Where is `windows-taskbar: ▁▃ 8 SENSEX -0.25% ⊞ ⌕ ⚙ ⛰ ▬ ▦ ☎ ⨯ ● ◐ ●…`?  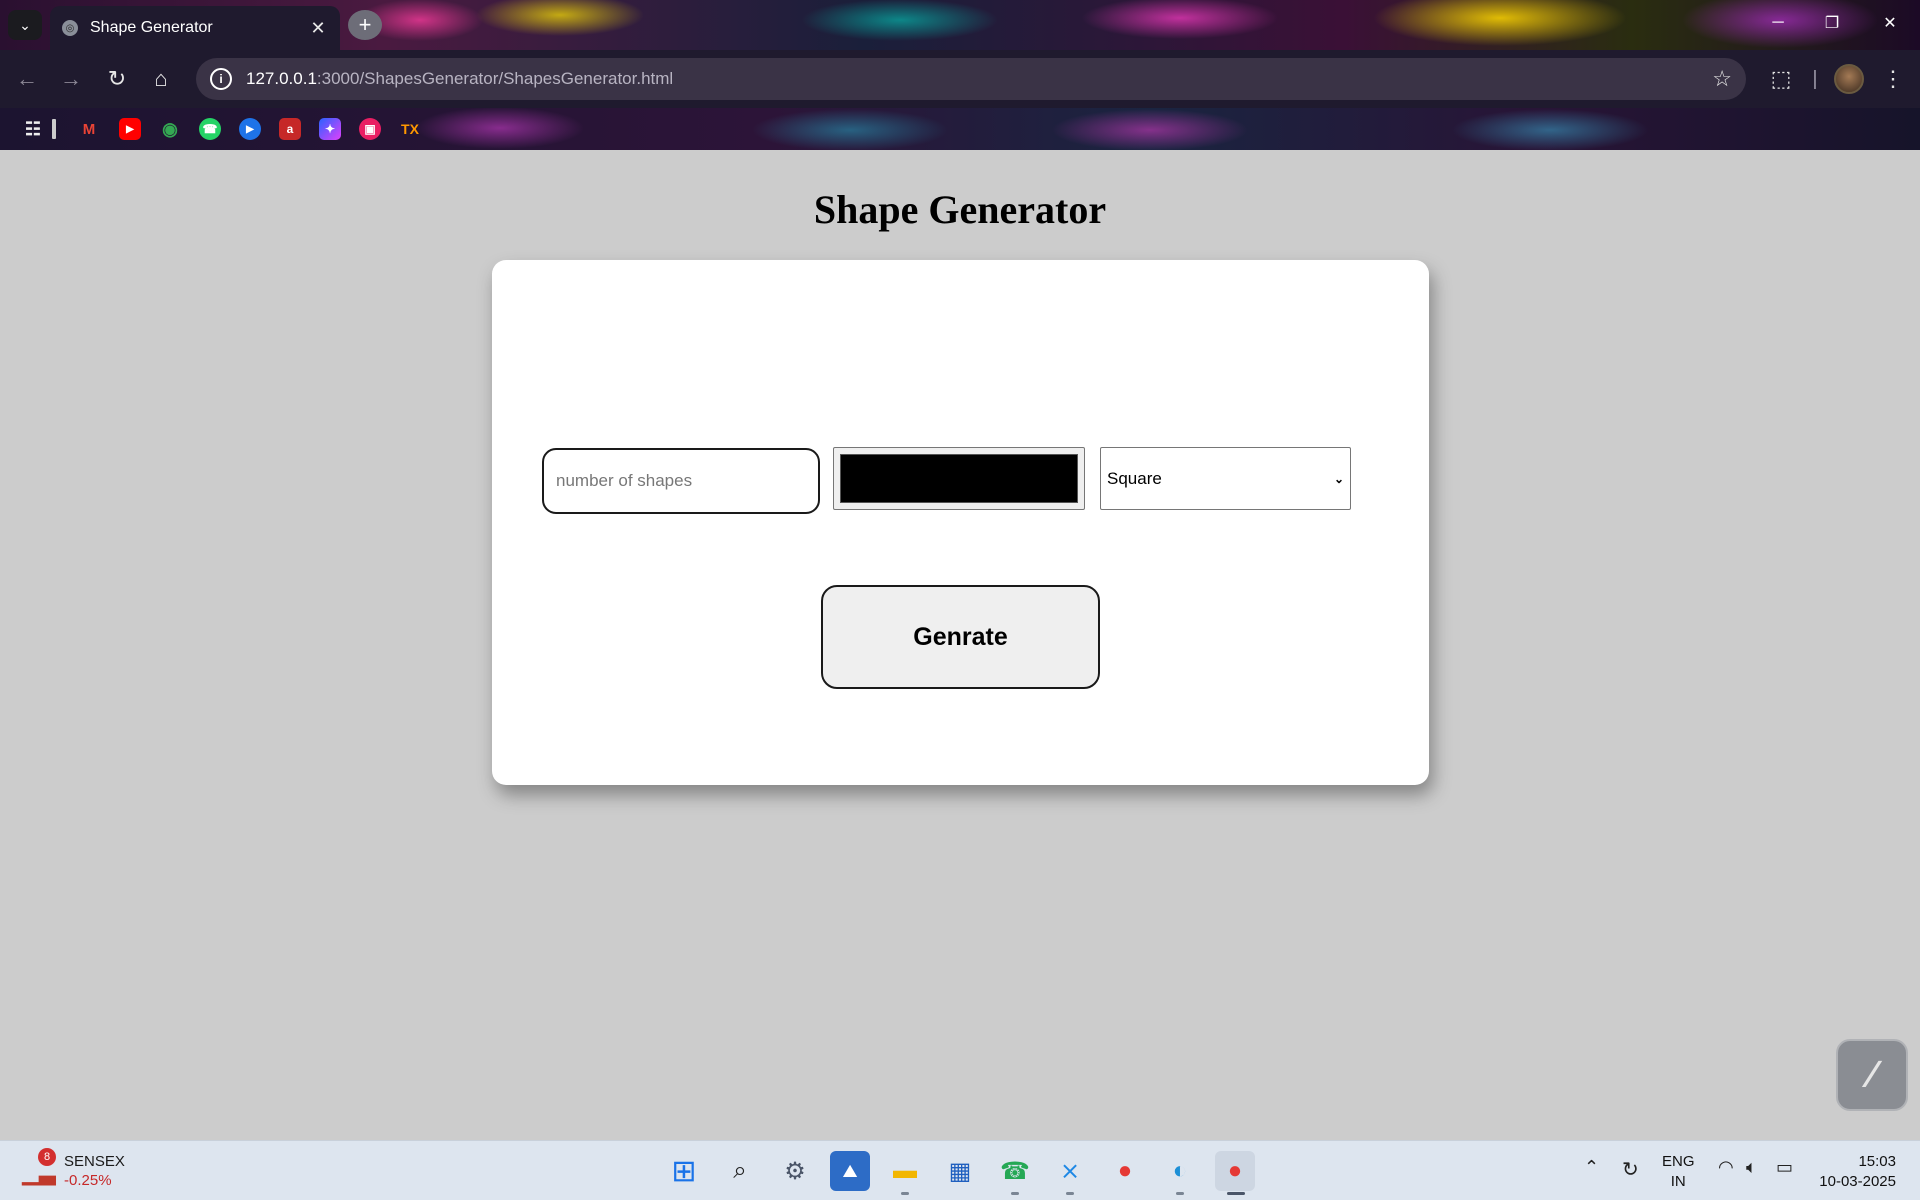 windows-taskbar: ▁▃ 8 SENSEX -0.25% ⊞ ⌕ ⚙ ⛰ ▬ ▦ ☎ ⨯ ● ◐ ●… is located at coordinates (960, 1170).